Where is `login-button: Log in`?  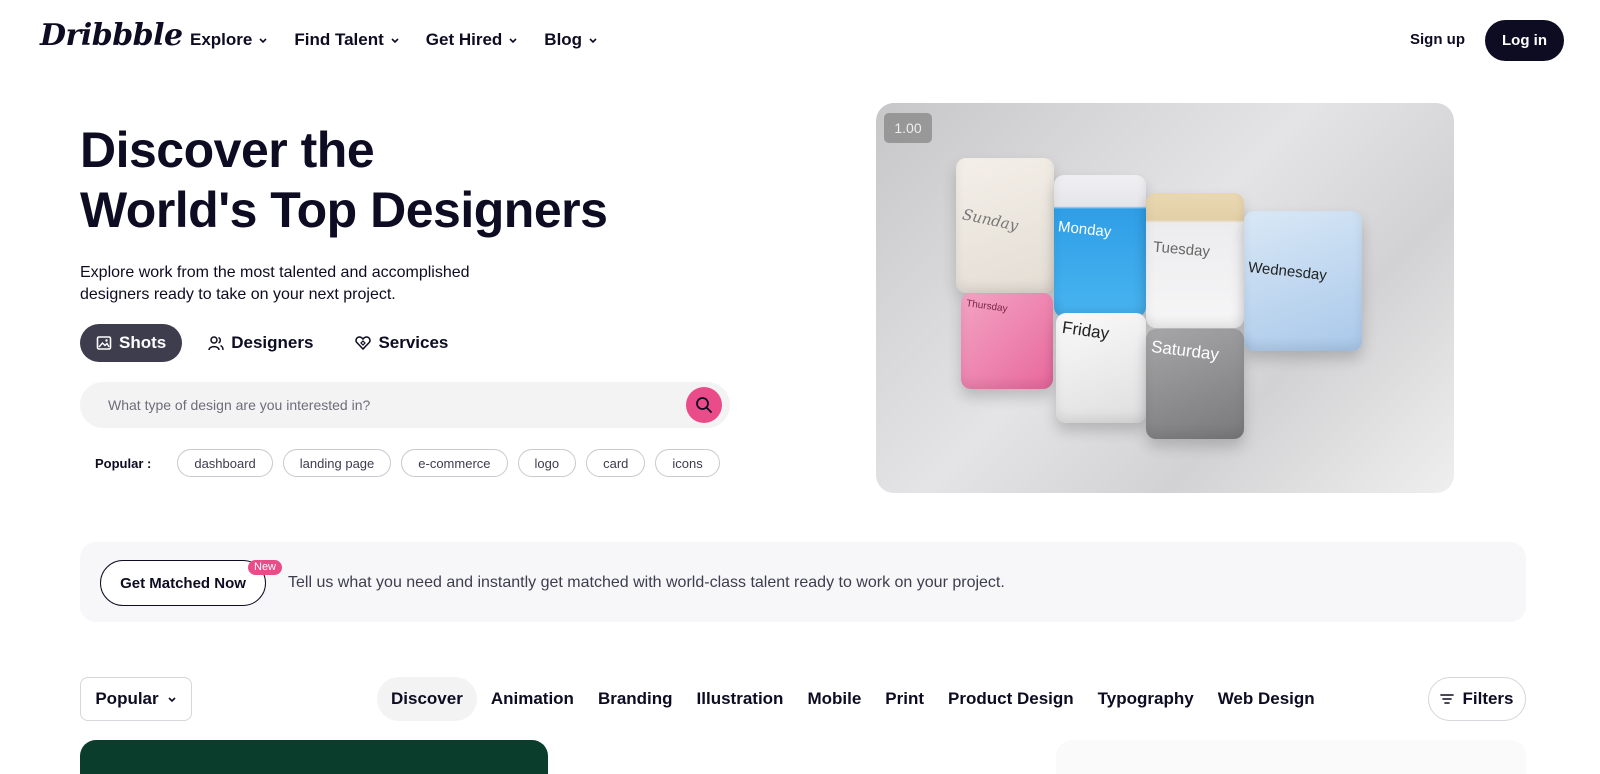 login-button: Log in is located at coordinates (1524, 40).